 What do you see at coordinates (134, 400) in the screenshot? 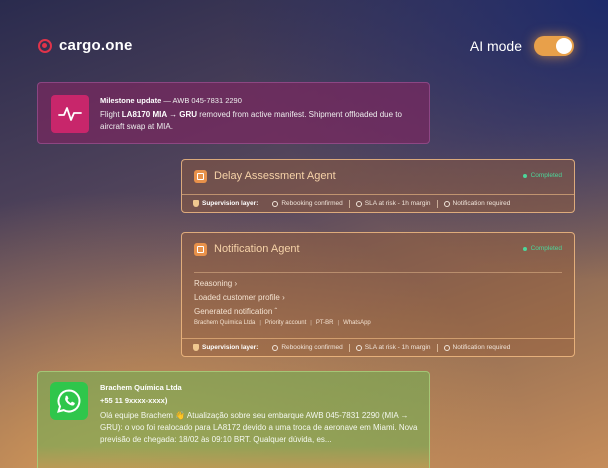
I see `contact-phone: +55 11 9xxxx-xxxx)` at bounding box center [134, 400].